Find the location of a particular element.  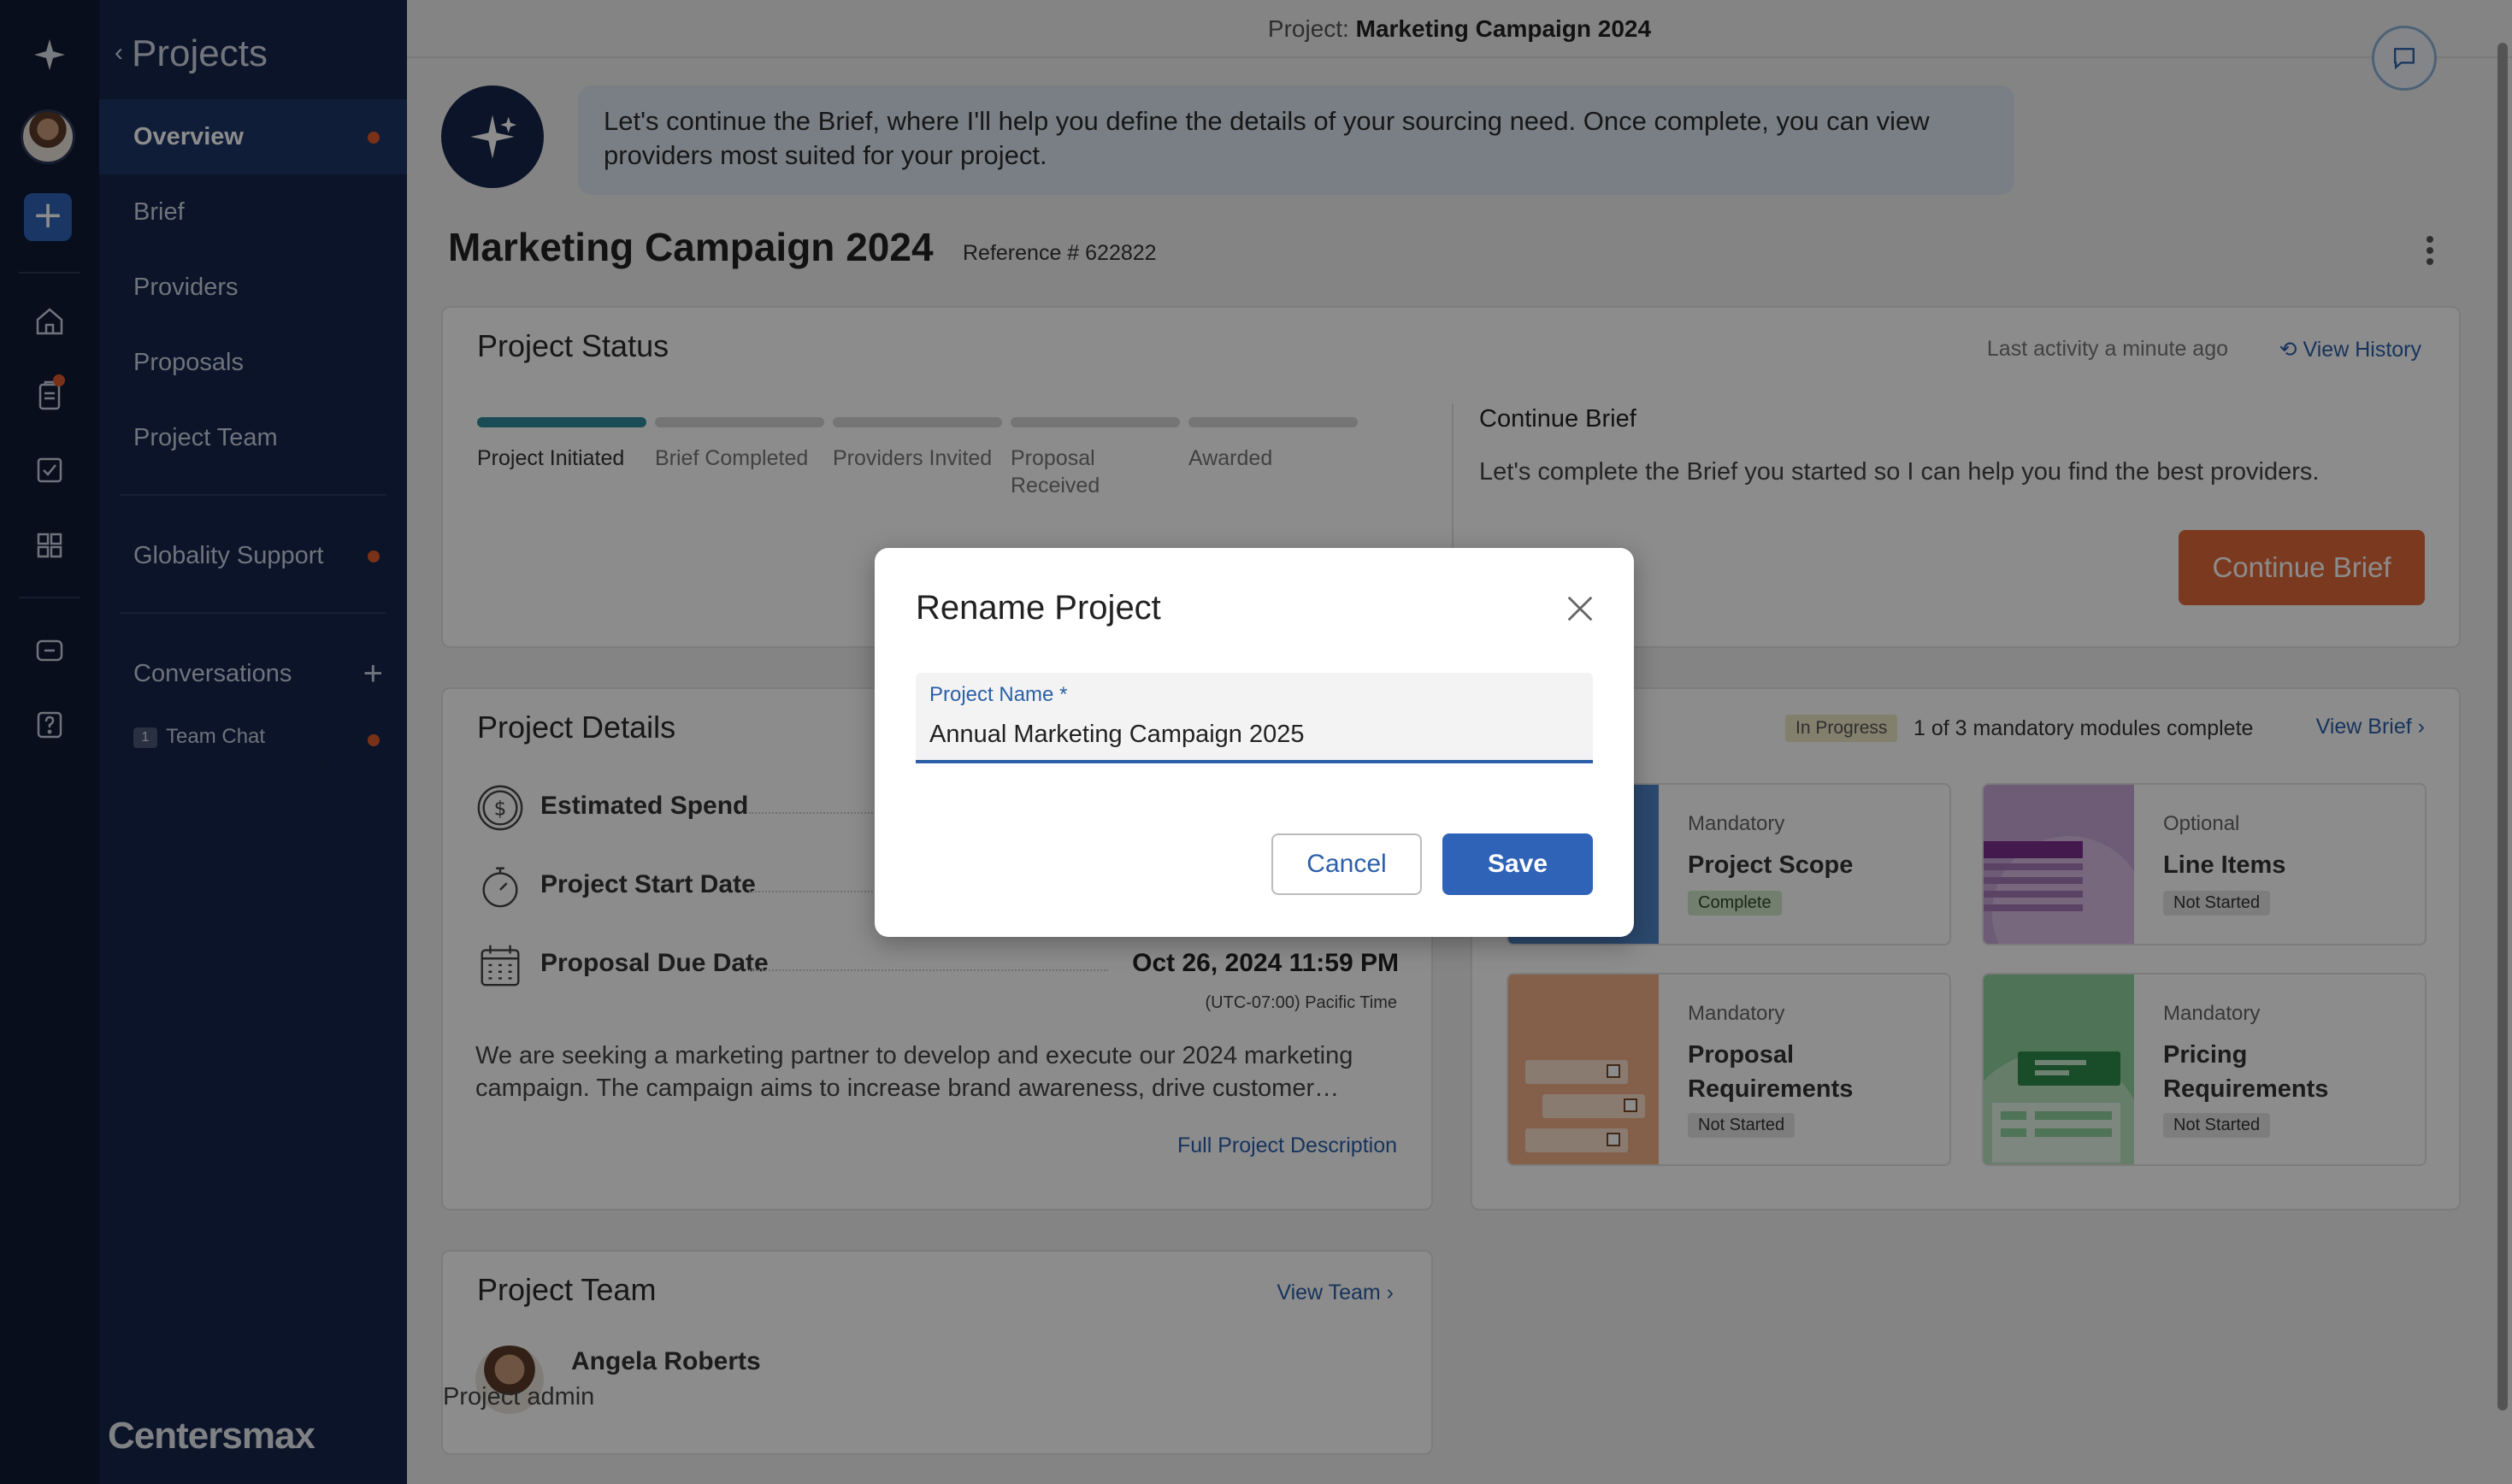

required-mark: * is located at coordinates (1063, 694).